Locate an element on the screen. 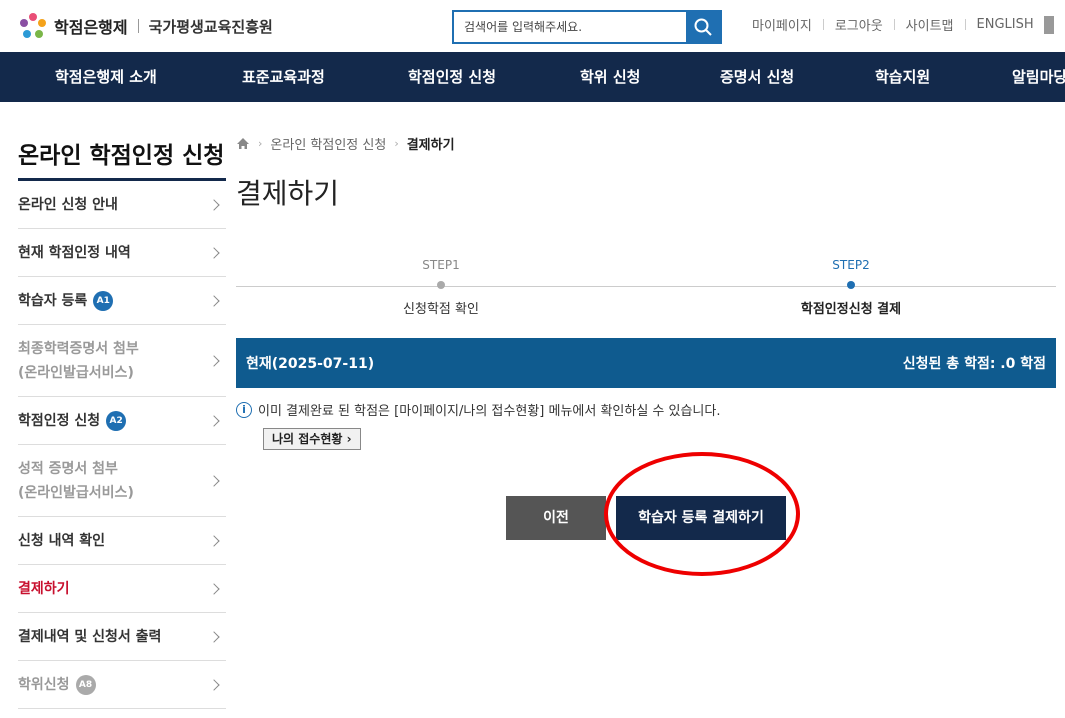  my-status-button: 나의 접수현황 › is located at coordinates (312, 439).